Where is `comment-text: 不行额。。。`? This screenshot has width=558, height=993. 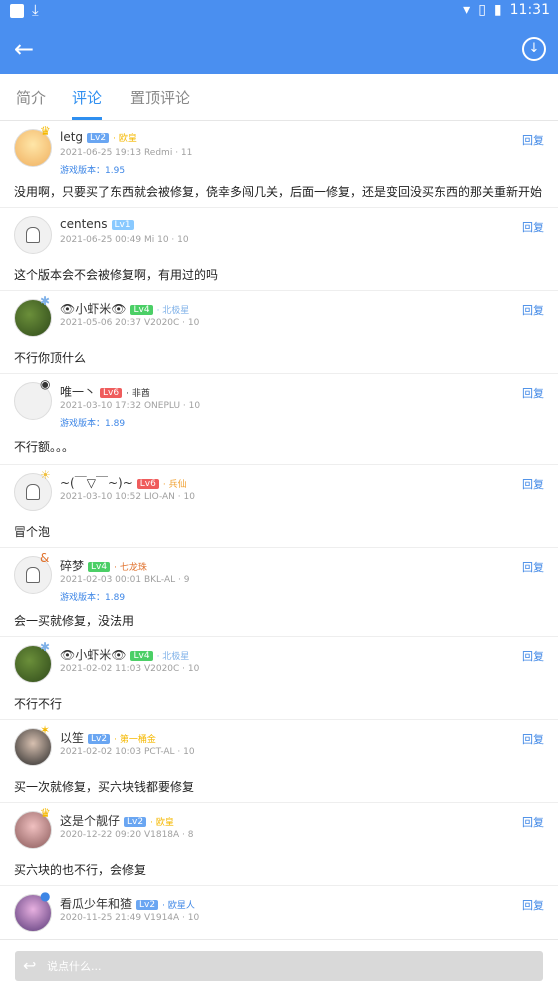
comment-text: 不行额。。。 is located at coordinates (44, 447).